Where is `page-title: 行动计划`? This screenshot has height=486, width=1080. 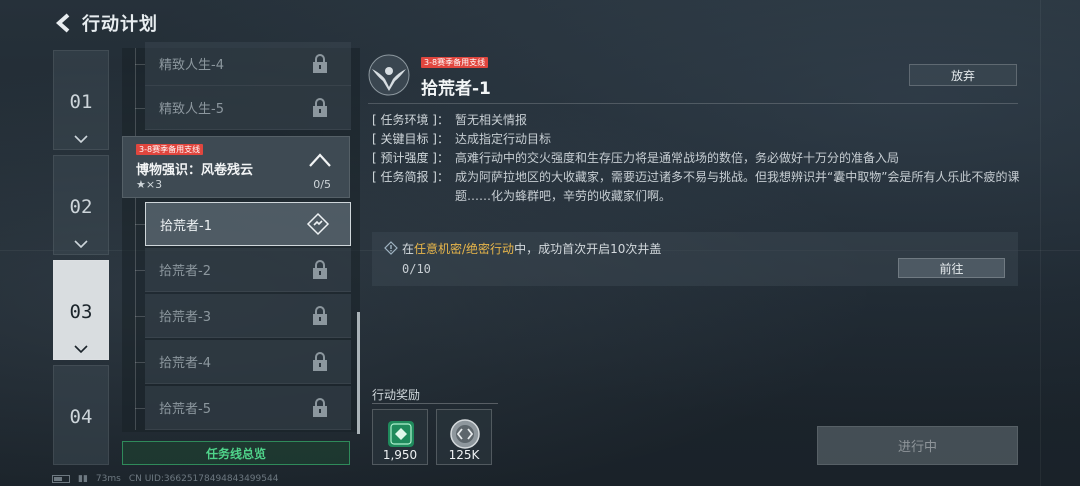
page-title: 行动计划 is located at coordinates (120, 24).